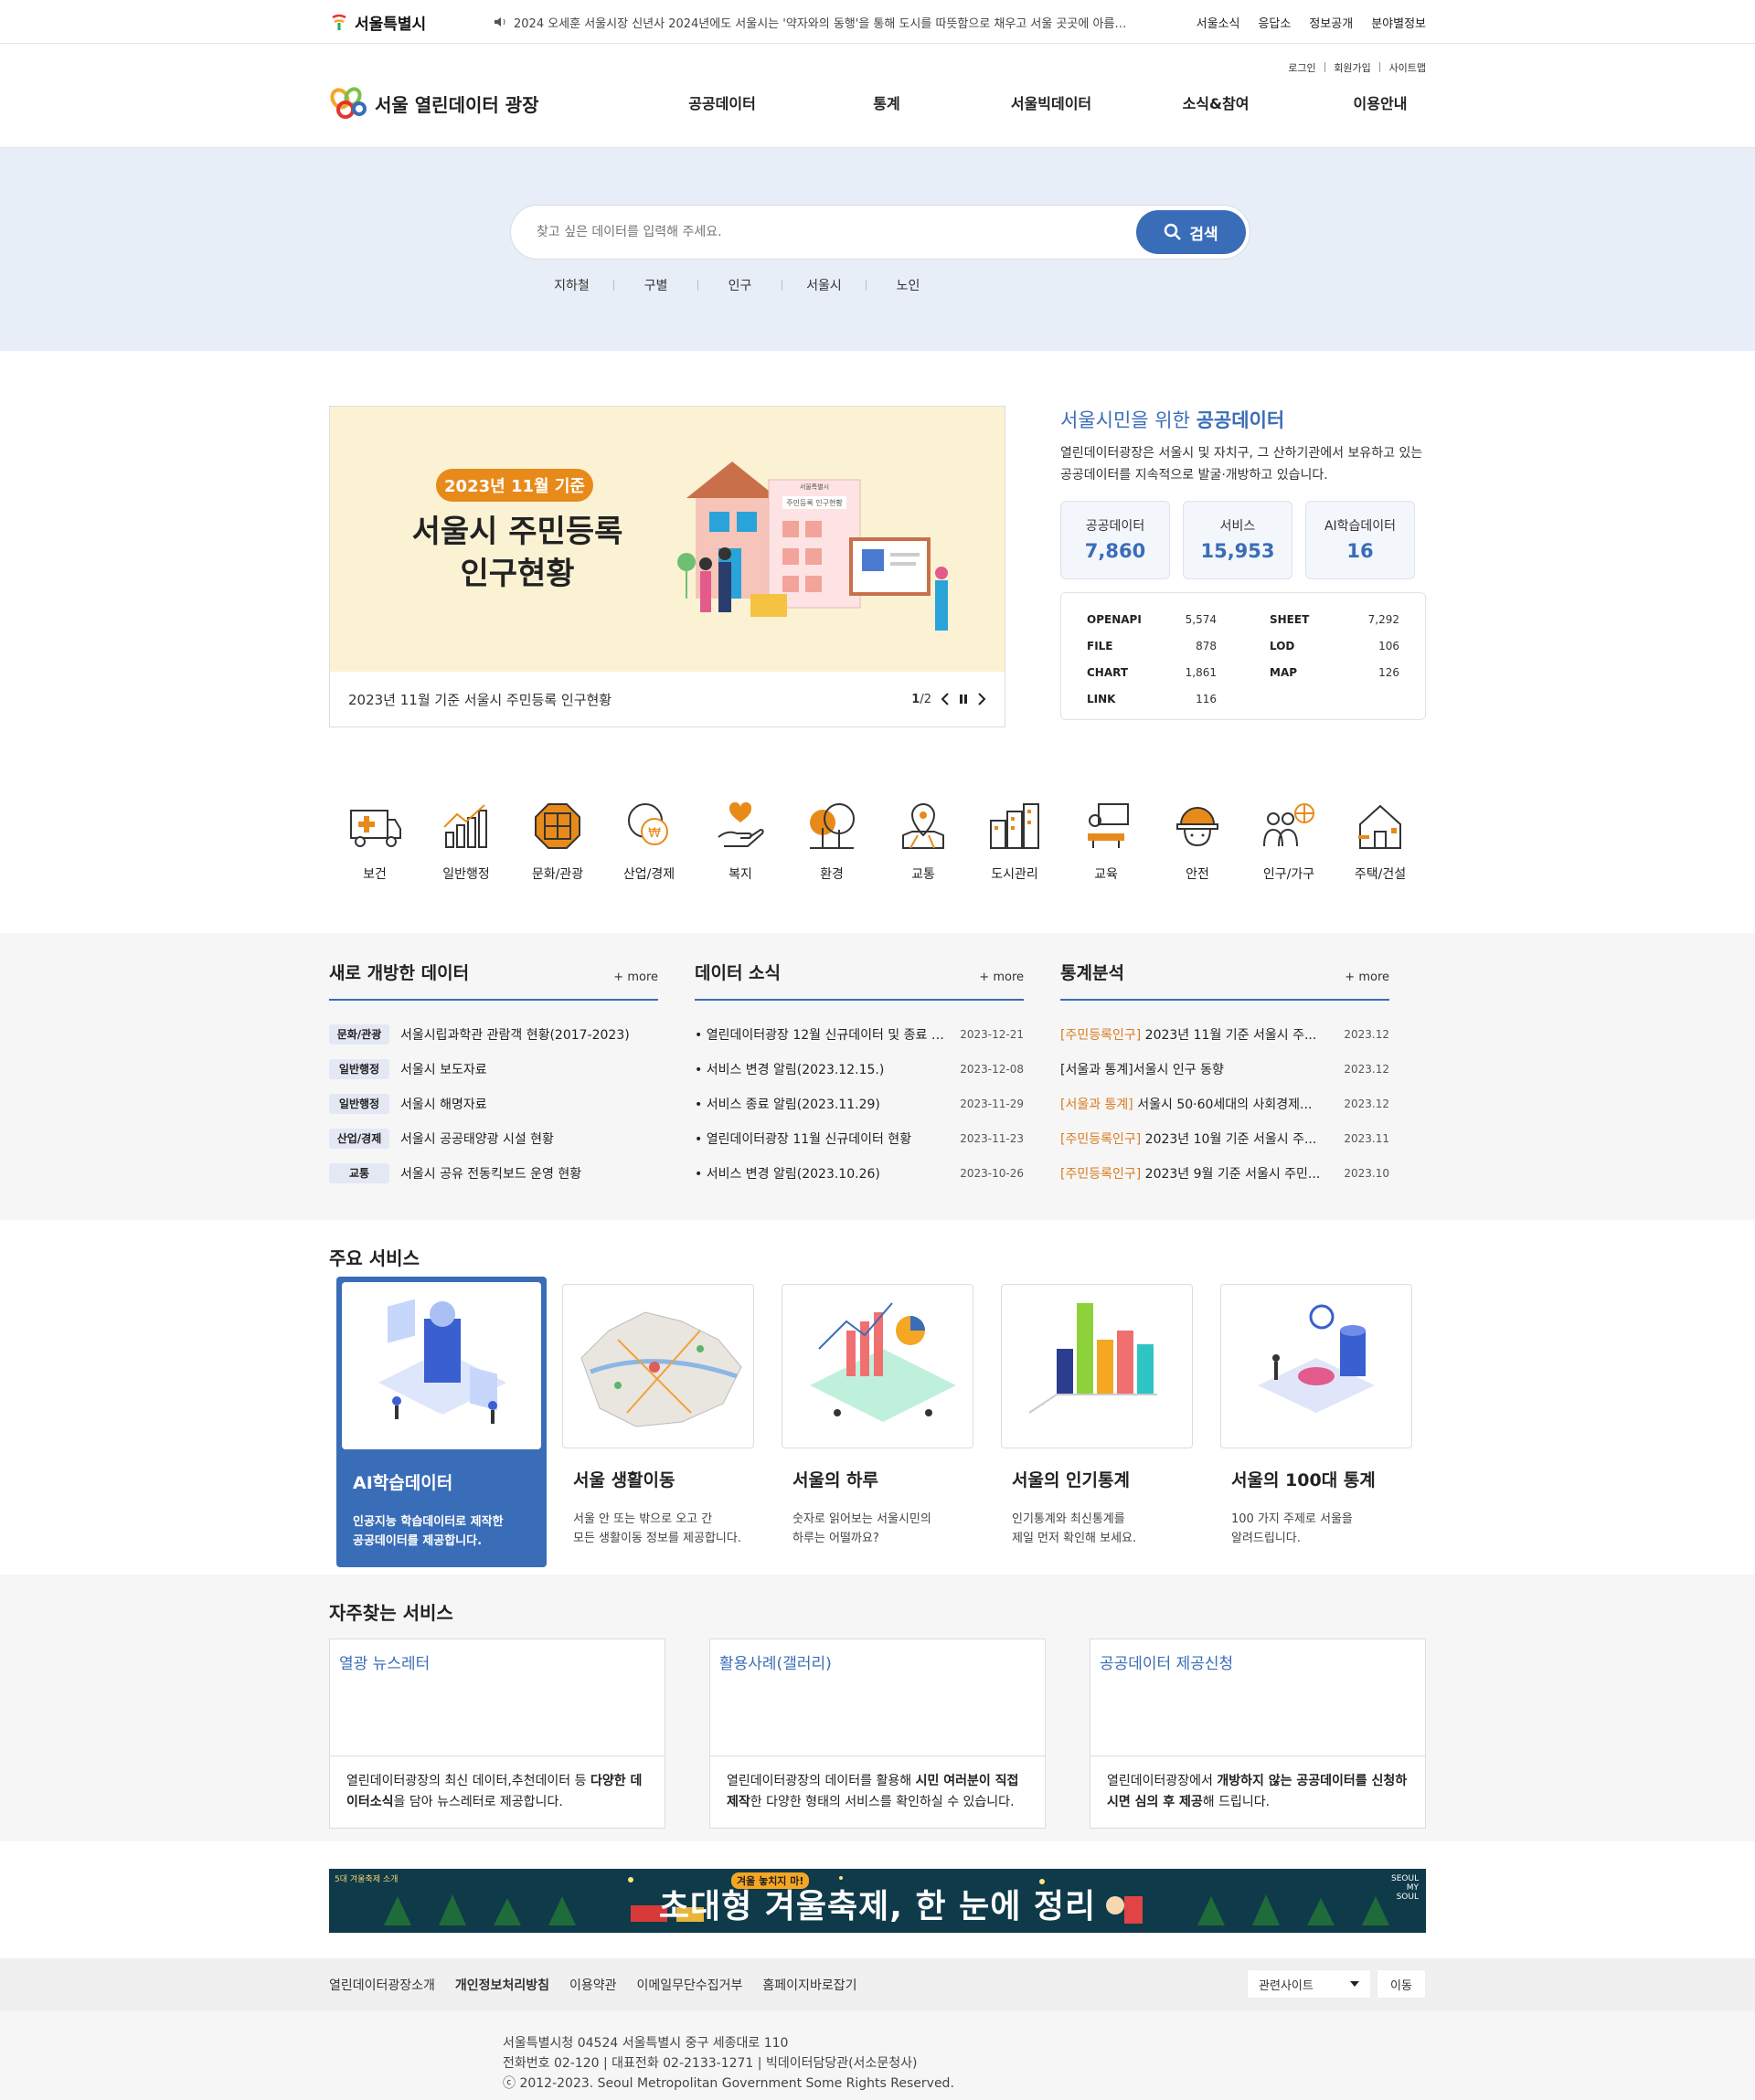 This screenshot has height=2100, width=1755. I want to click on stat-box-ai-data: AI학습데이터 16, so click(1360, 540).